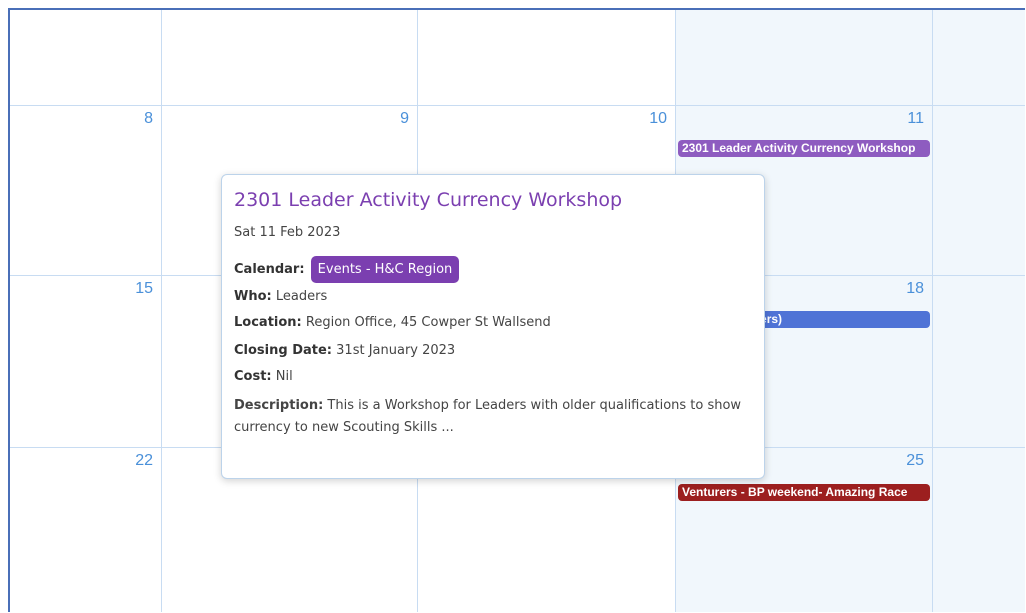 The image size is (1026, 613). What do you see at coordinates (253, 296) in the screenshot?
I see `who-label: Who:` at bounding box center [253, 296].